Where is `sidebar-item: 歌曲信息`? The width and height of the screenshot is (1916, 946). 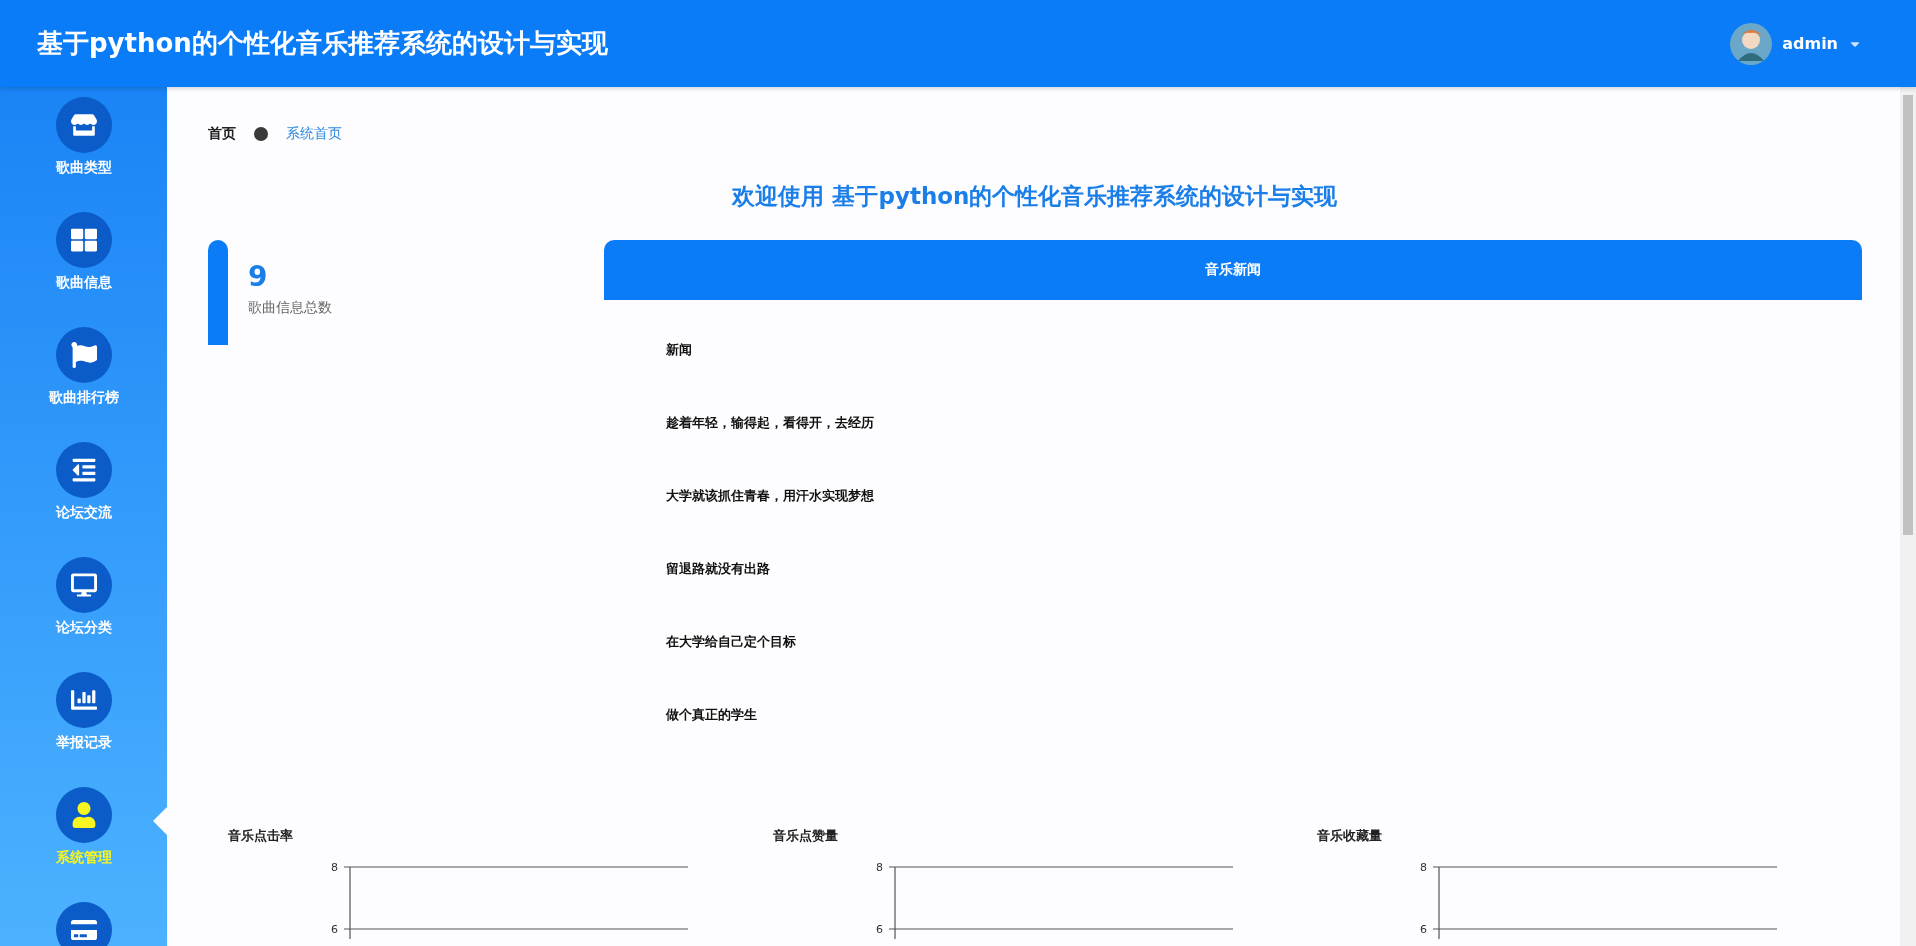 sidebar-item: 歌曲信息 is located at coordinates (83, 269).